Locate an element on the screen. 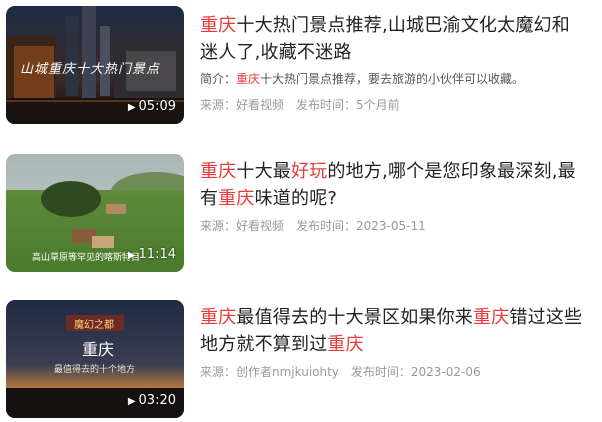  video-thumbnail: 山城重庆十大热门景点 ▶ 05:09 is located at coordinates (95, 65).